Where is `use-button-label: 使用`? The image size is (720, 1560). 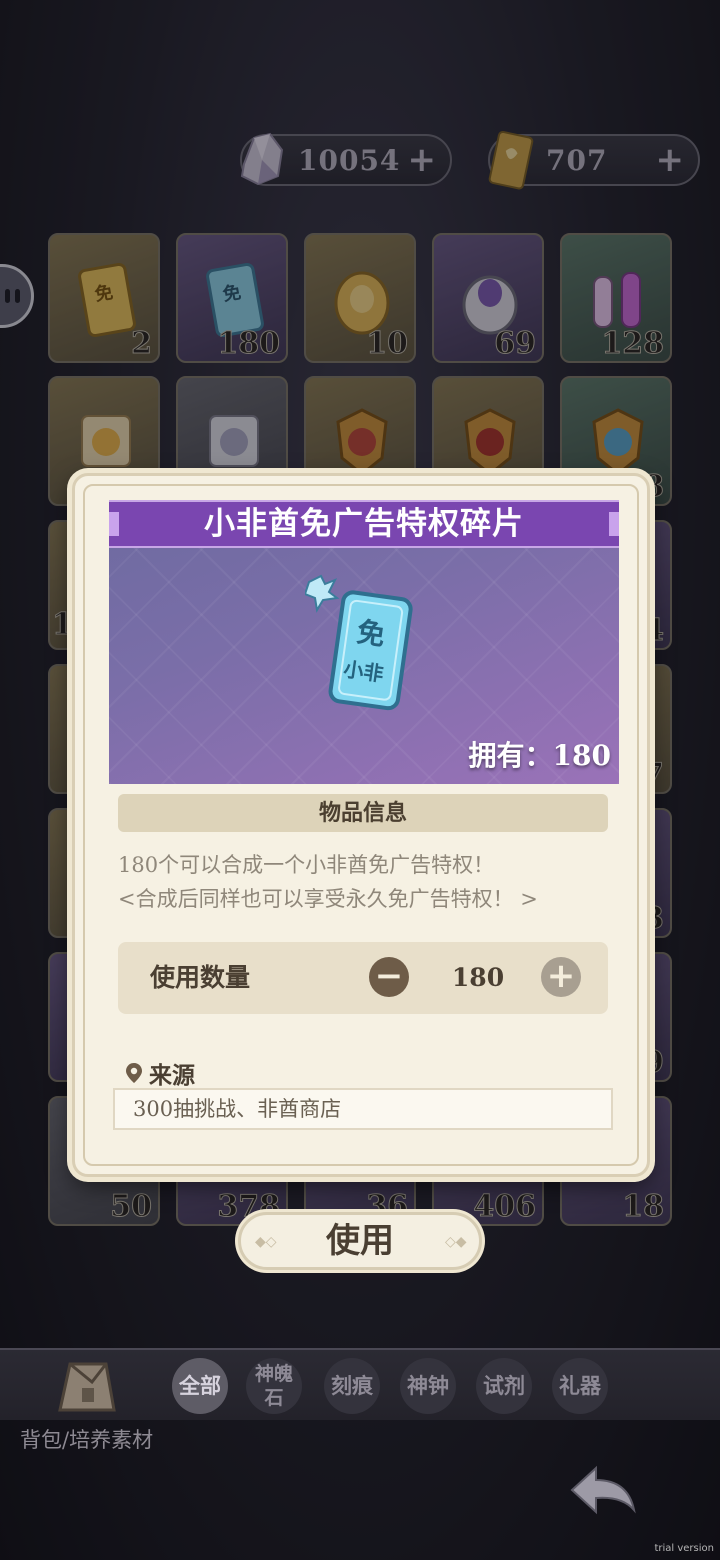
use-button-label: 使用 is located at coordinates (360, 1241).